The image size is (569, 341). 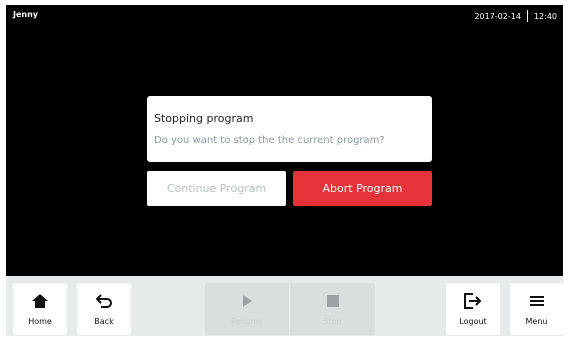 I want to click on logout-button: Logout, so click(x=473, y=309).